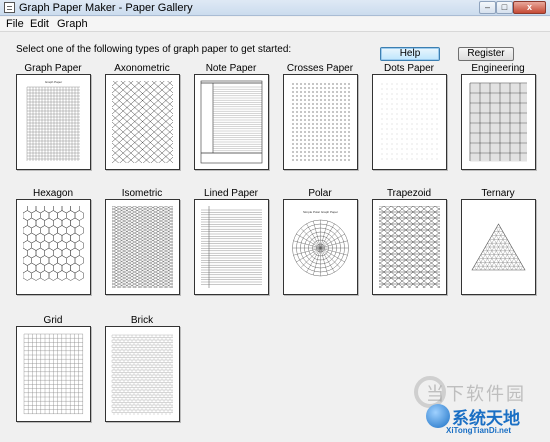 The height and width of the screenshot is (442, 550). I want to click on paper-preview-graph: Graph Paper, so click(53, 120).